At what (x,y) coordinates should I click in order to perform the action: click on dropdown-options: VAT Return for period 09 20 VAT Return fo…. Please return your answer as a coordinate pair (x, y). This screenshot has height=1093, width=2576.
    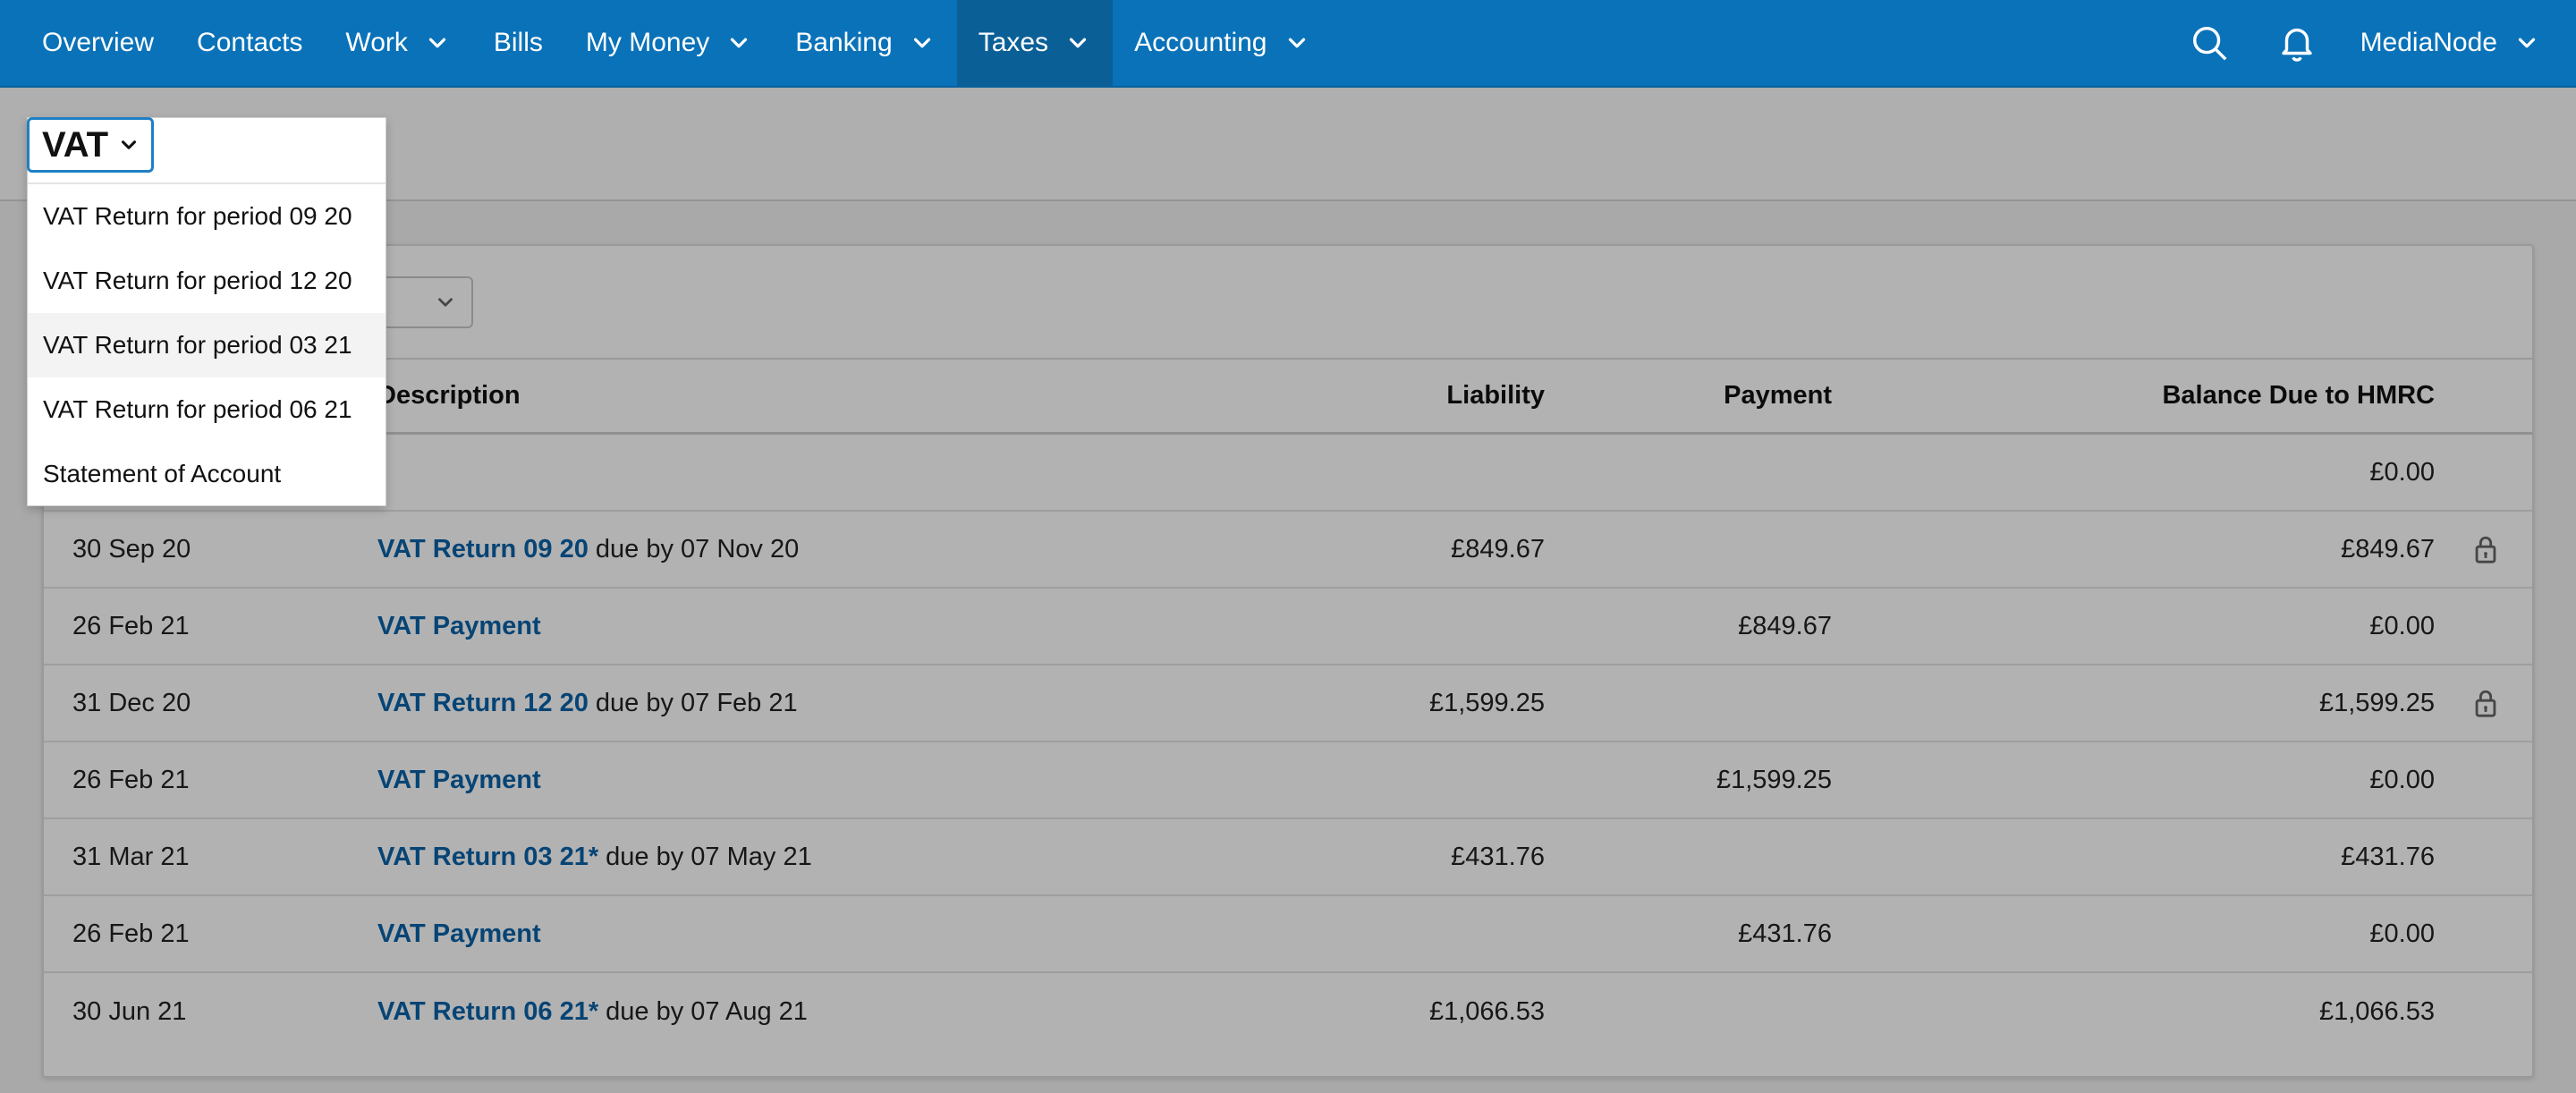
    Looking at the image, I should click on (207, 344).